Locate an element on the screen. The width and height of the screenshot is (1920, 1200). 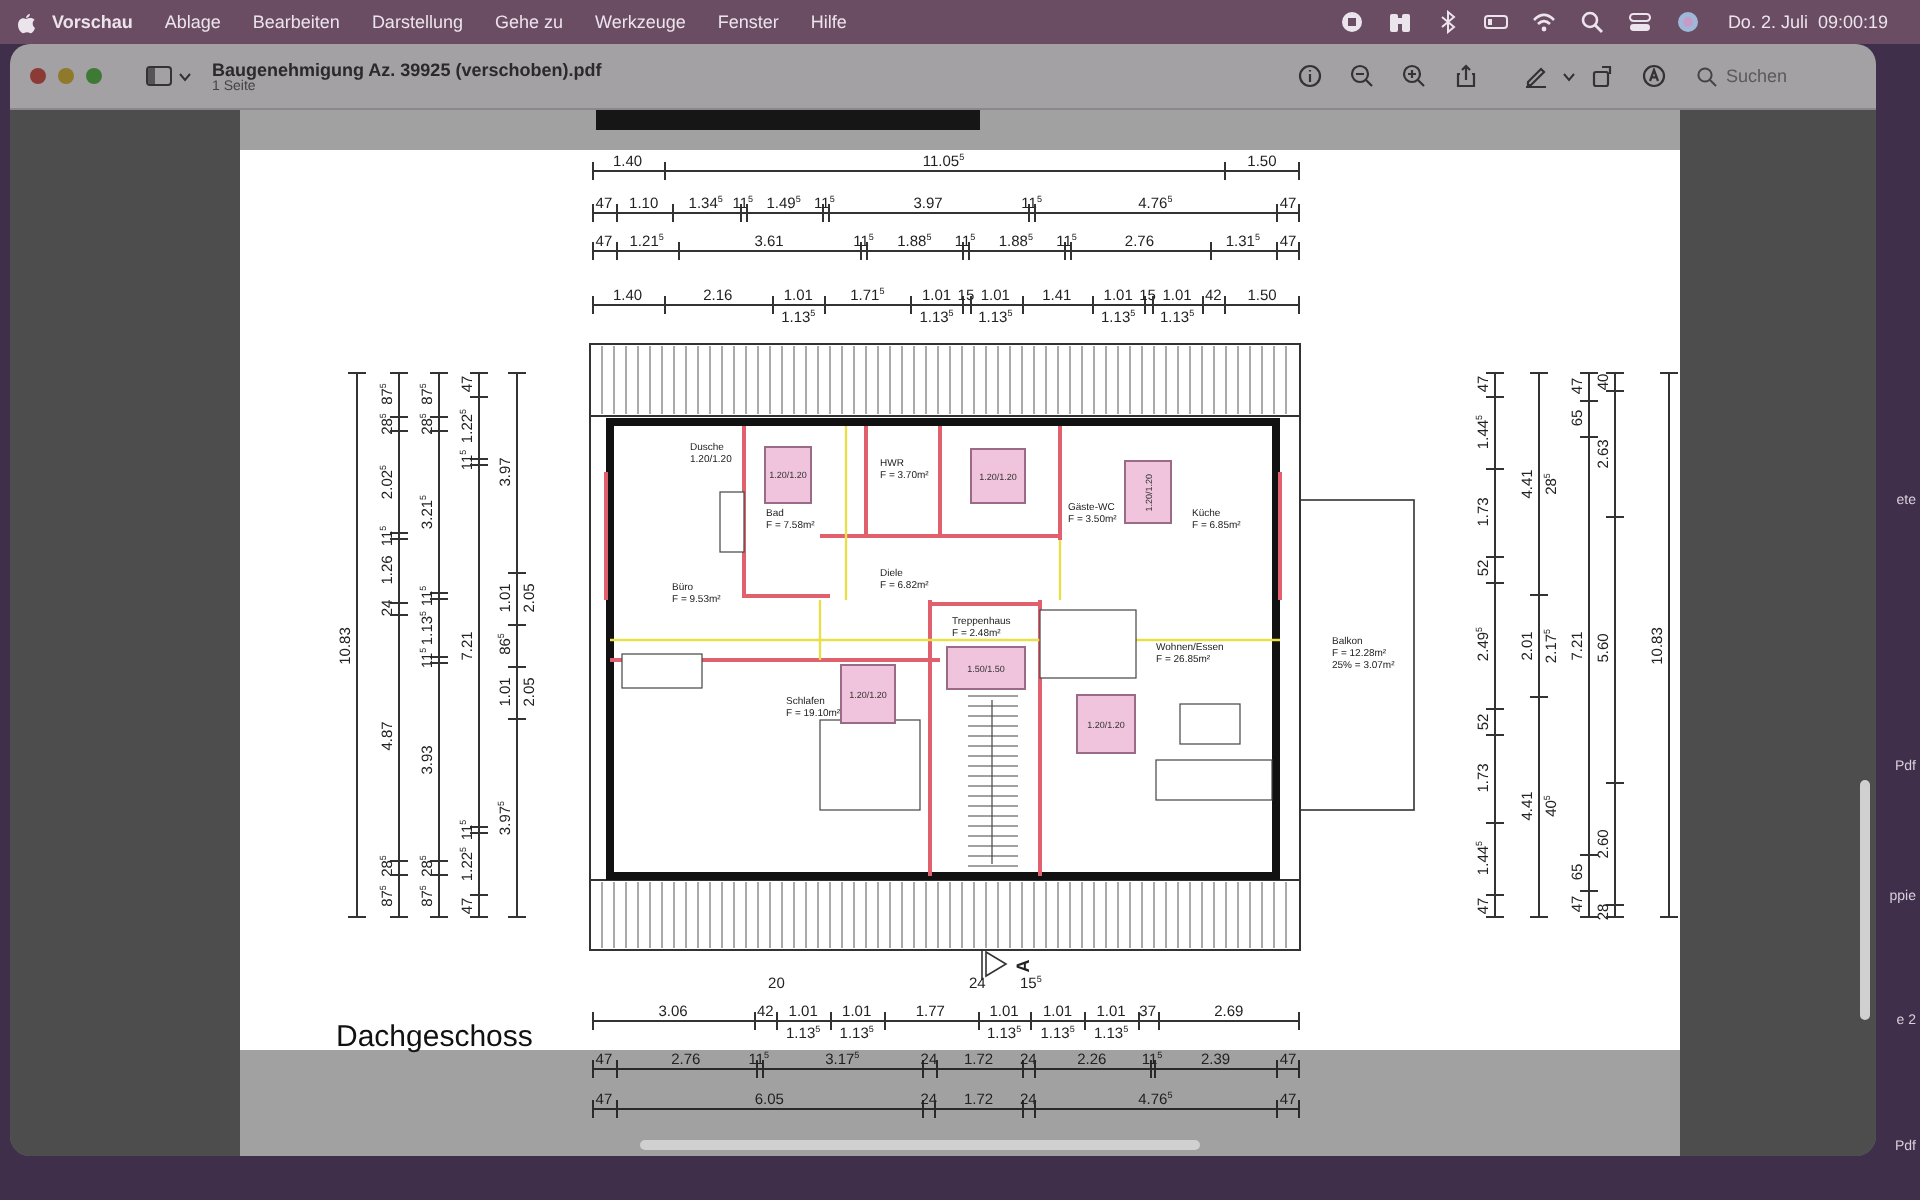
rotate-icon is located at coordinates (1602, 76).